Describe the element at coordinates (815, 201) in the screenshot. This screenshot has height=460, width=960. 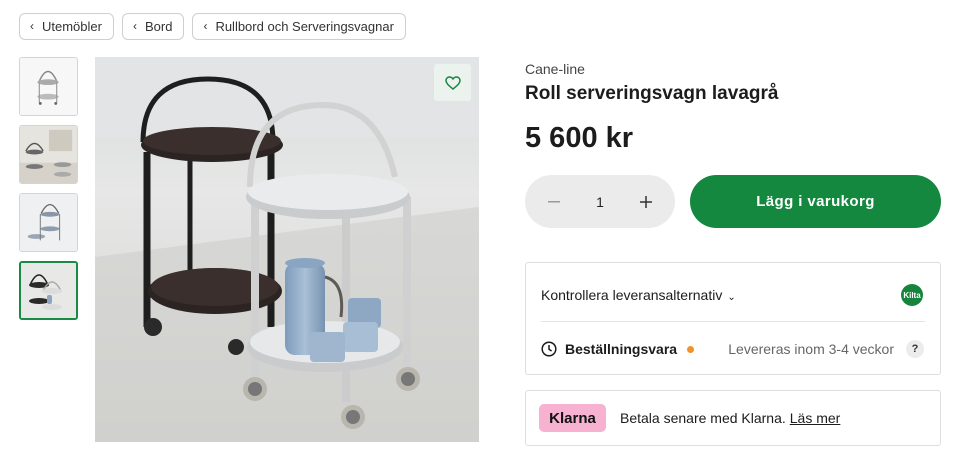
I see `add-to-cart-button: Lägg i varukorg` at that location.